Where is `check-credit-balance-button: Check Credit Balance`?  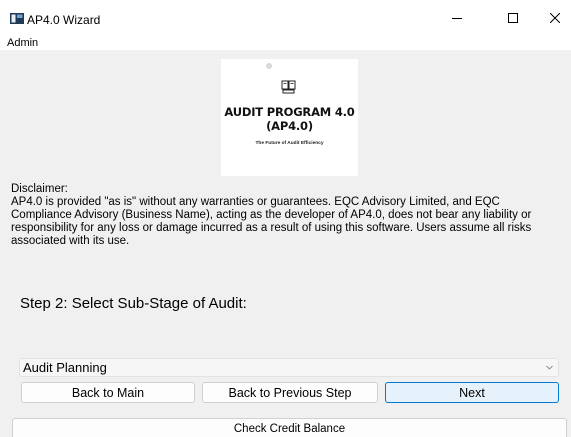
check-credit-balance-button: Check Credit Balance is located at coordinates (289, 427).